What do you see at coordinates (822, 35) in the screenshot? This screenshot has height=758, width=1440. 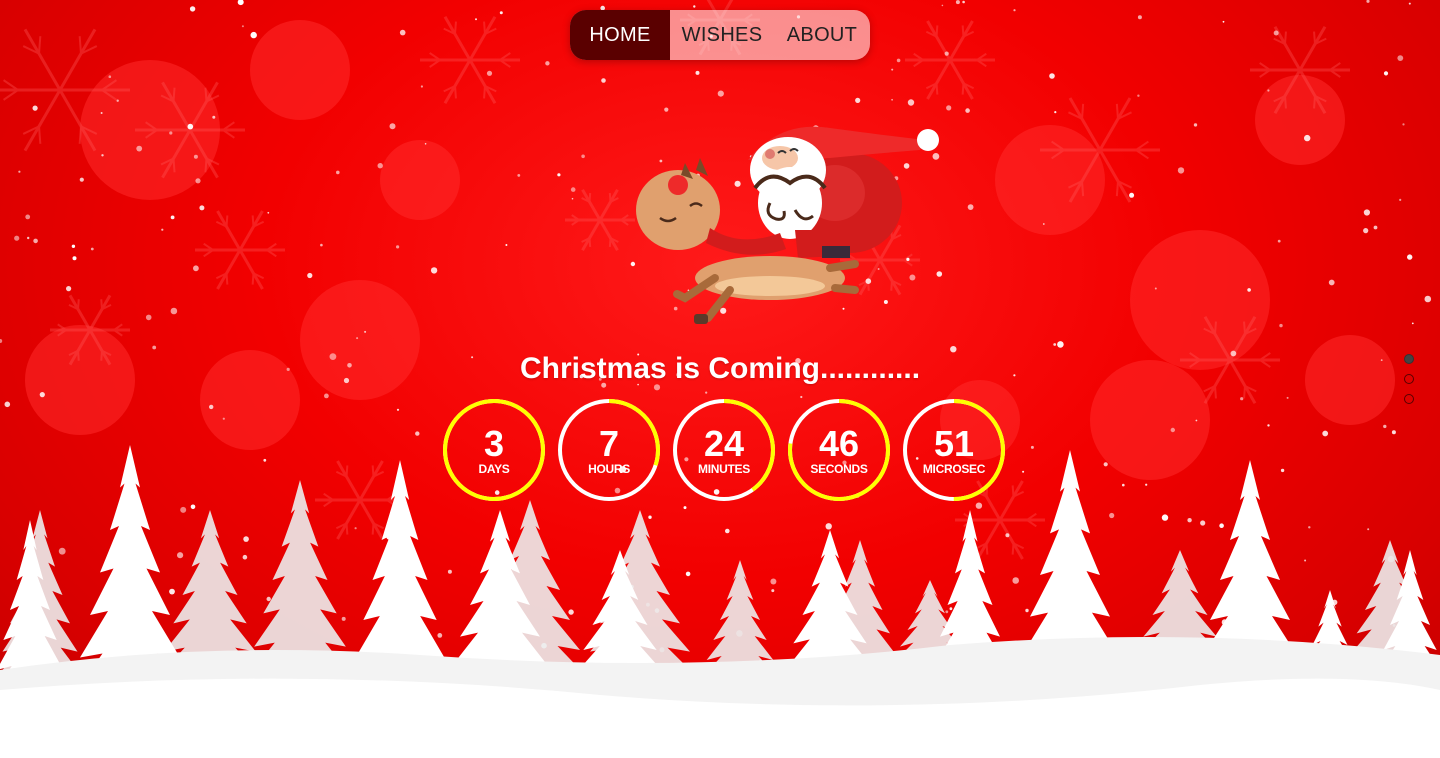 I see `nav-about-link: ABOUT` at bounding box center [822, 35].